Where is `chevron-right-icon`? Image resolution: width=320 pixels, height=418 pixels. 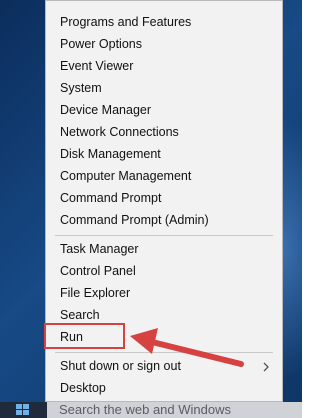 chevron-right-icon is located at coordinates (266, 367).